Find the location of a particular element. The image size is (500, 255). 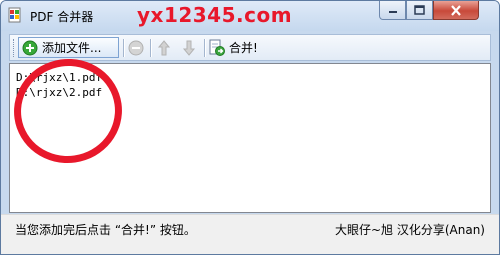

add-file-icon is located at coordinates (30, 47).